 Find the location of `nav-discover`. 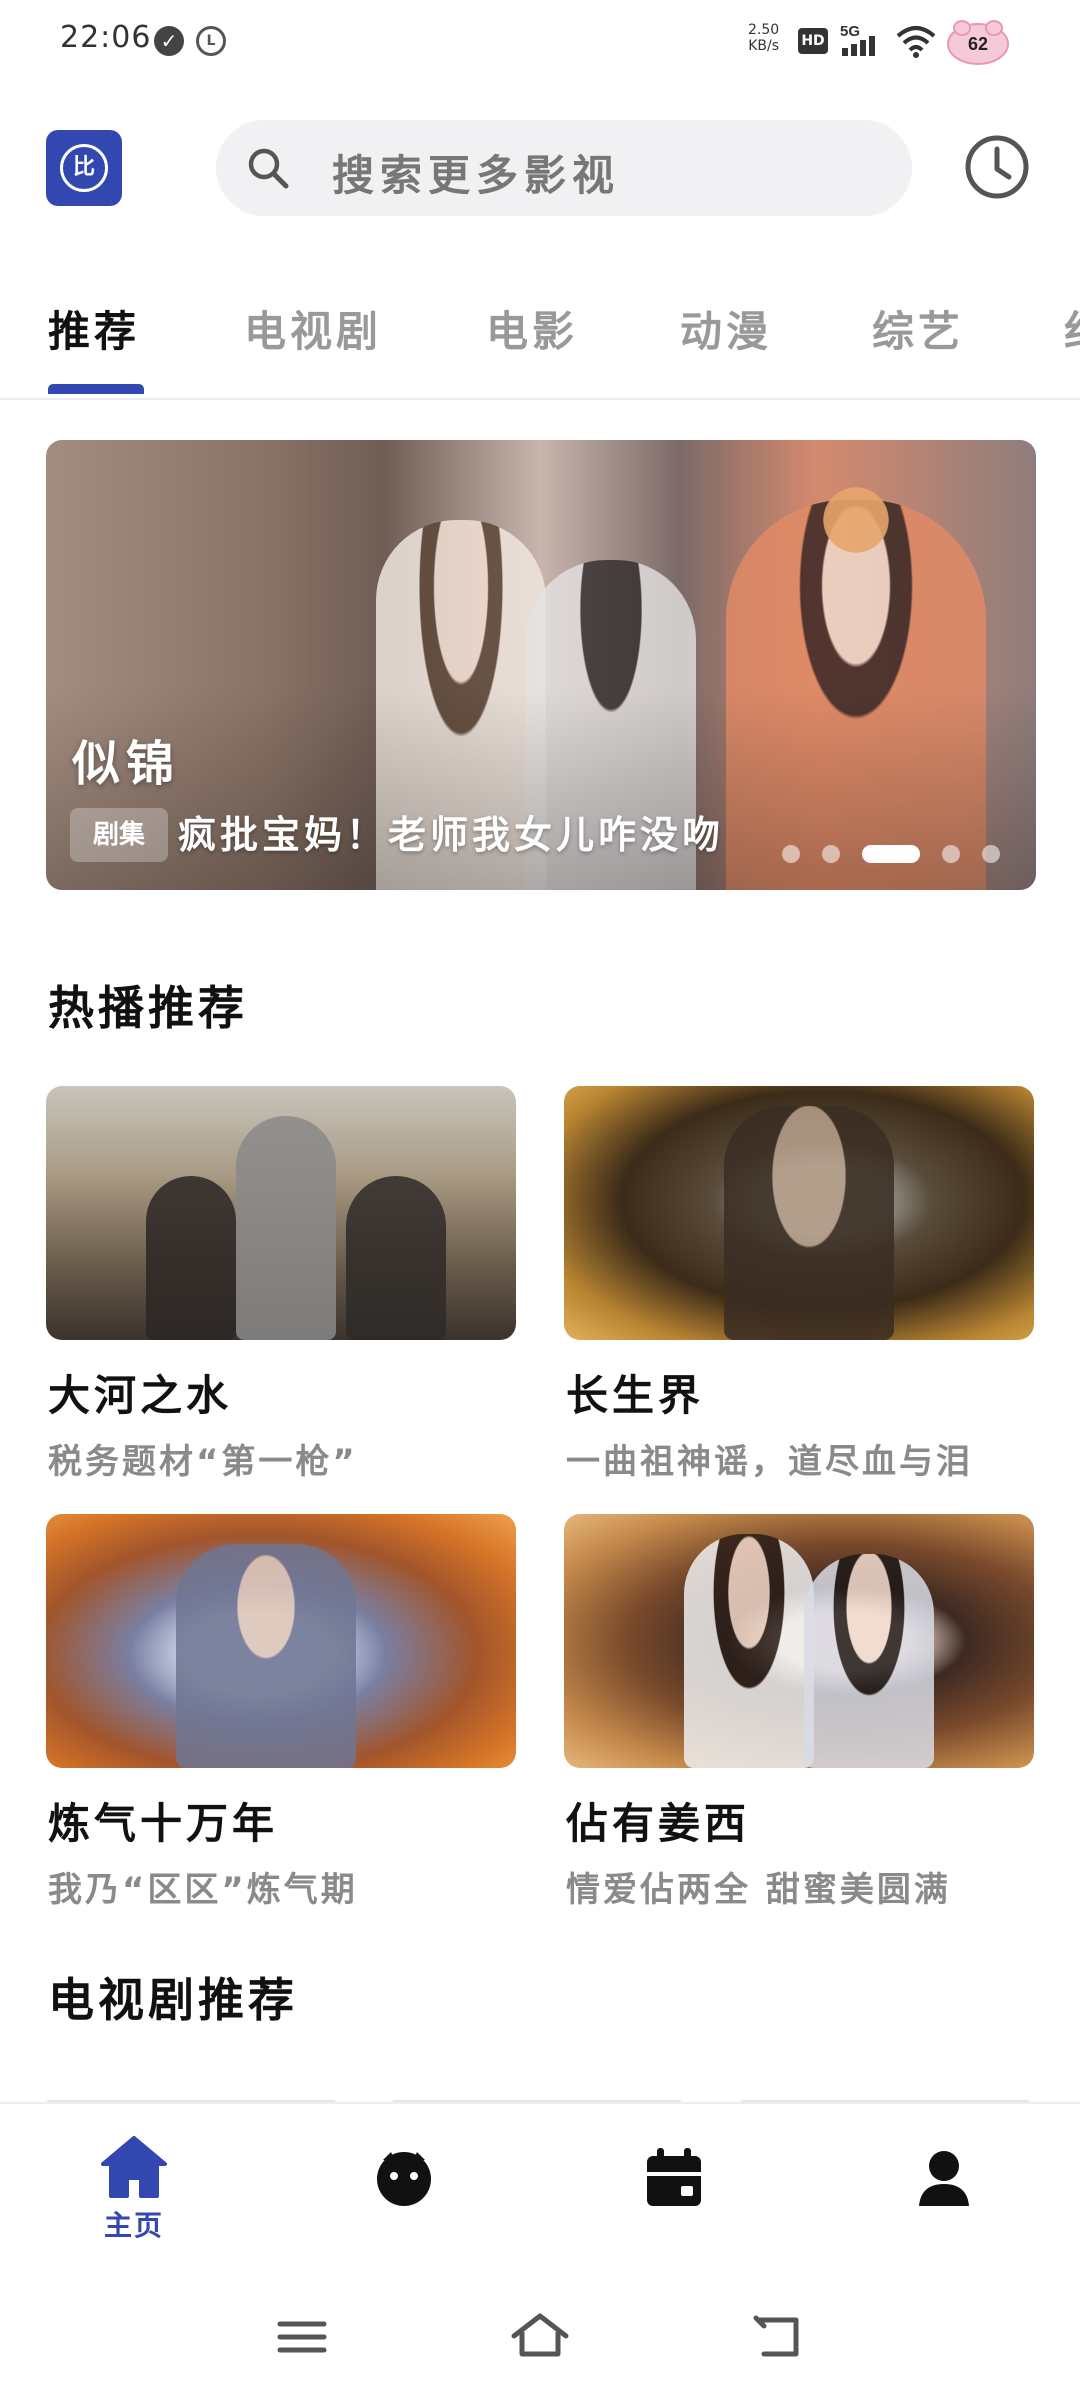

nav-discover is located at coordinates (404, 2189).